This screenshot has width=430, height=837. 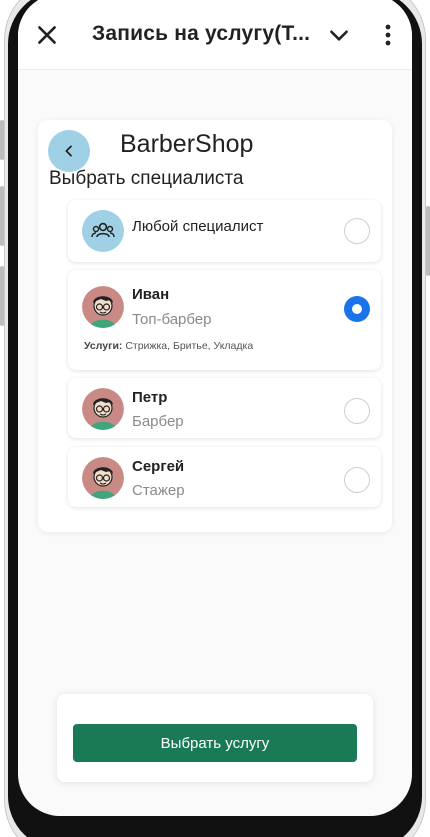 I want to click on phone-power-button, so click(x=428, y=241).